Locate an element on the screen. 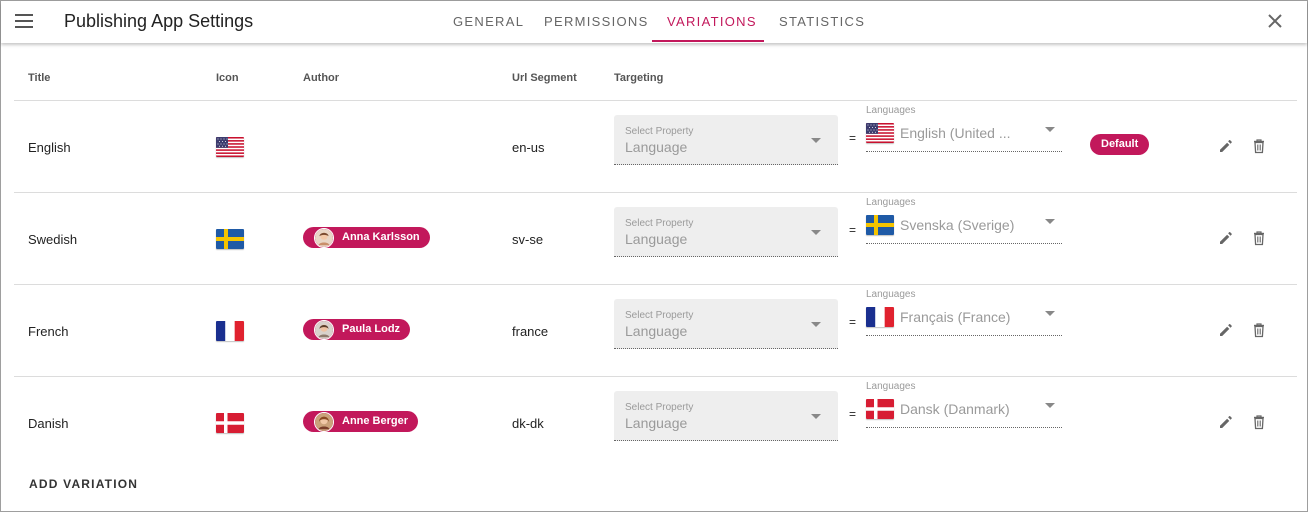 The image size is (1308, 512). page-title: Publishing App Settings is located at coordinates (159, 21).